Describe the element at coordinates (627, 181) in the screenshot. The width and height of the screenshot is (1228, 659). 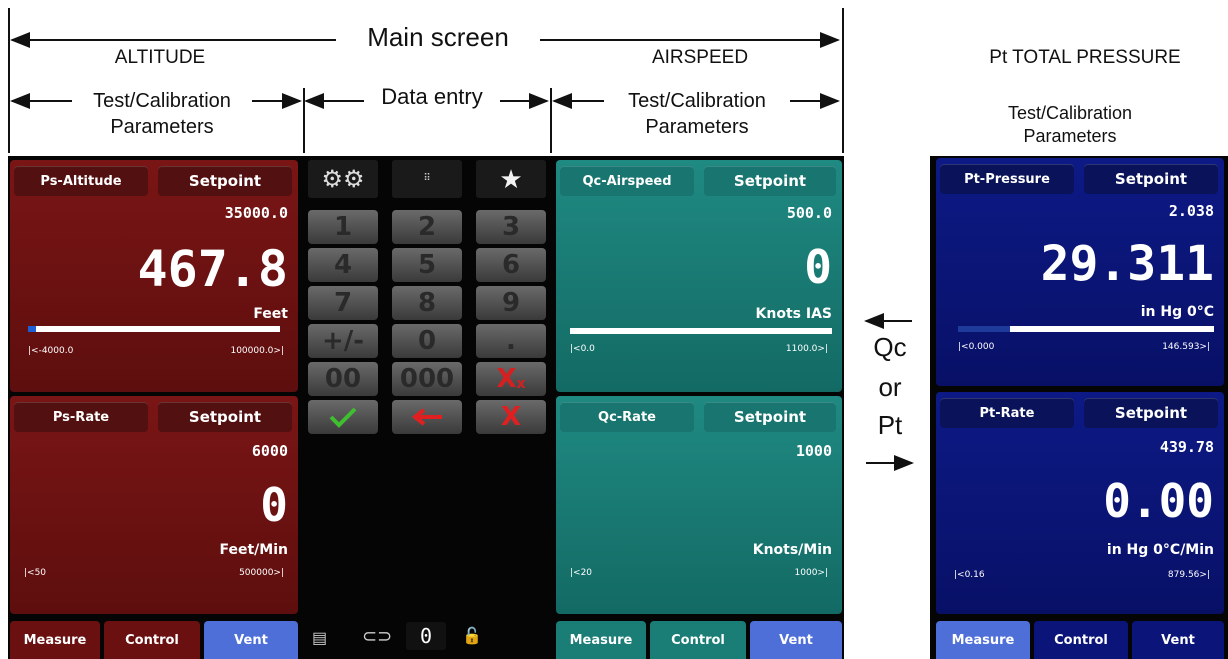
I see `qc-airspeed-button: Qc-Airspeed` at that location.